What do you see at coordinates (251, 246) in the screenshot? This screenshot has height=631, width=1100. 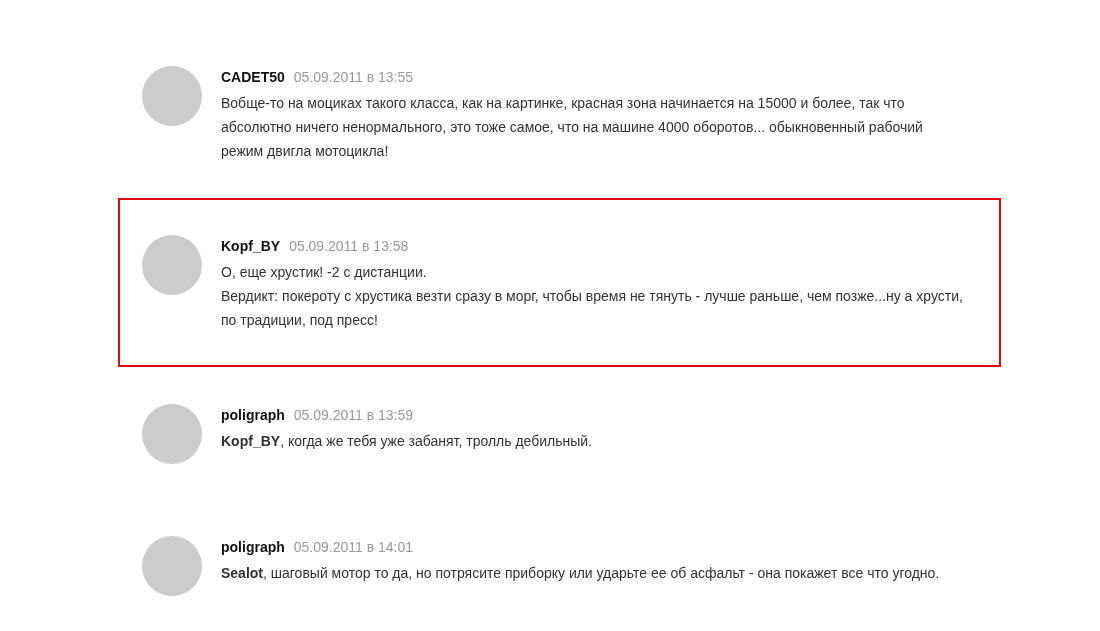 I see `author-name: Kopf_BY` at bounding box center [251, 246].